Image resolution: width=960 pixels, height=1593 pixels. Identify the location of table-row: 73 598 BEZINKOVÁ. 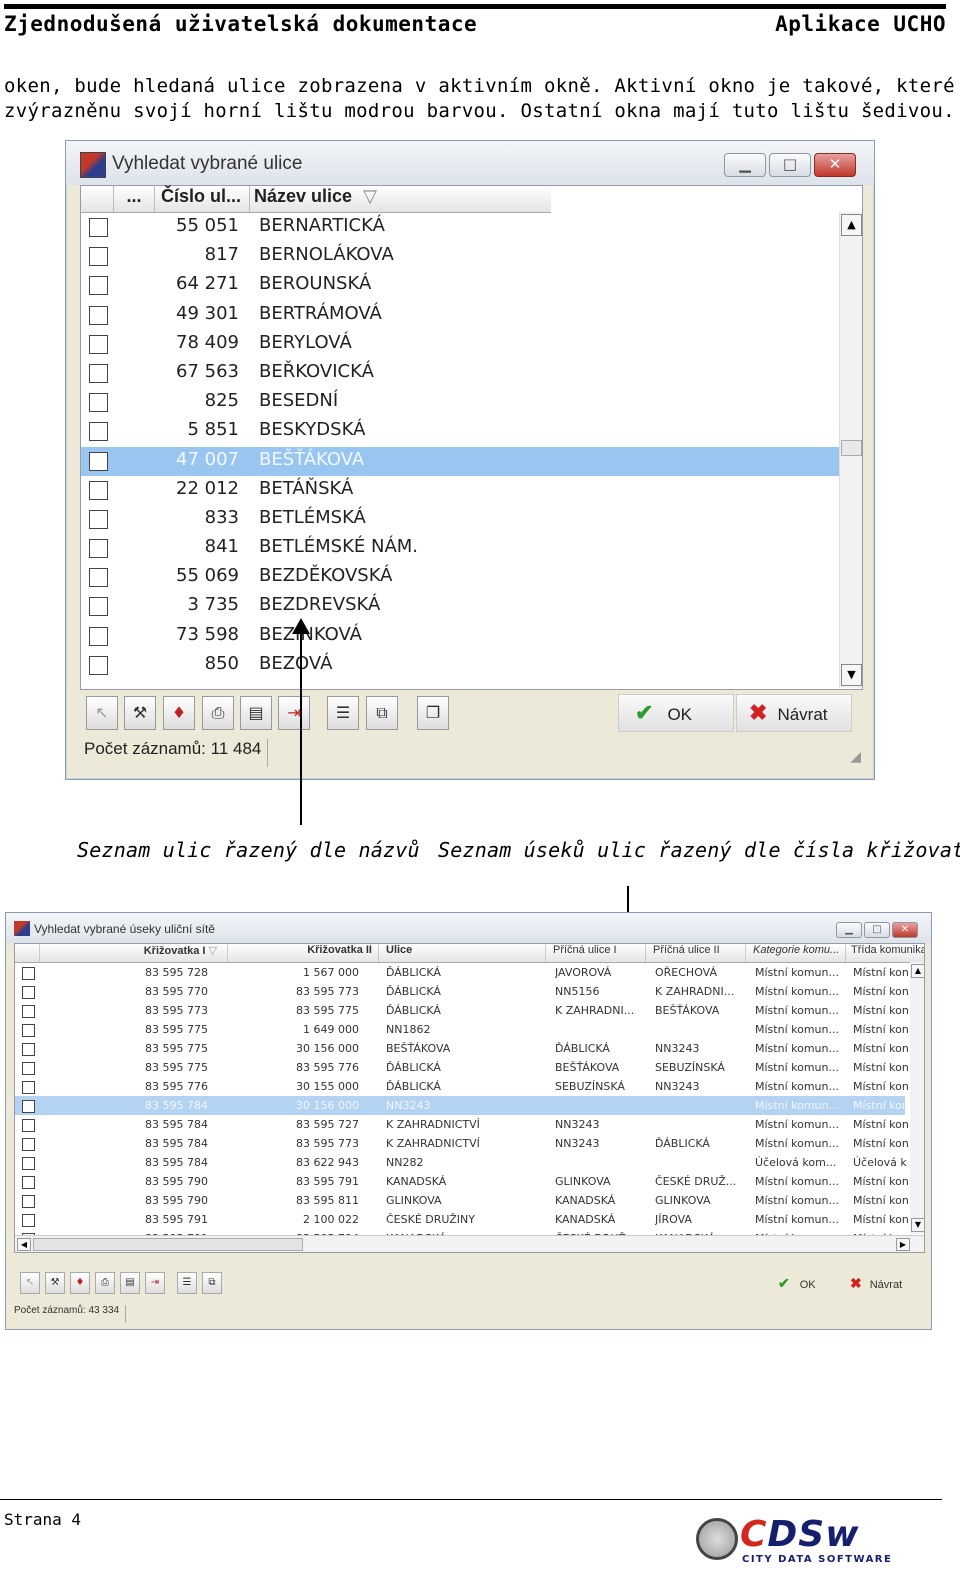
(461, 636).